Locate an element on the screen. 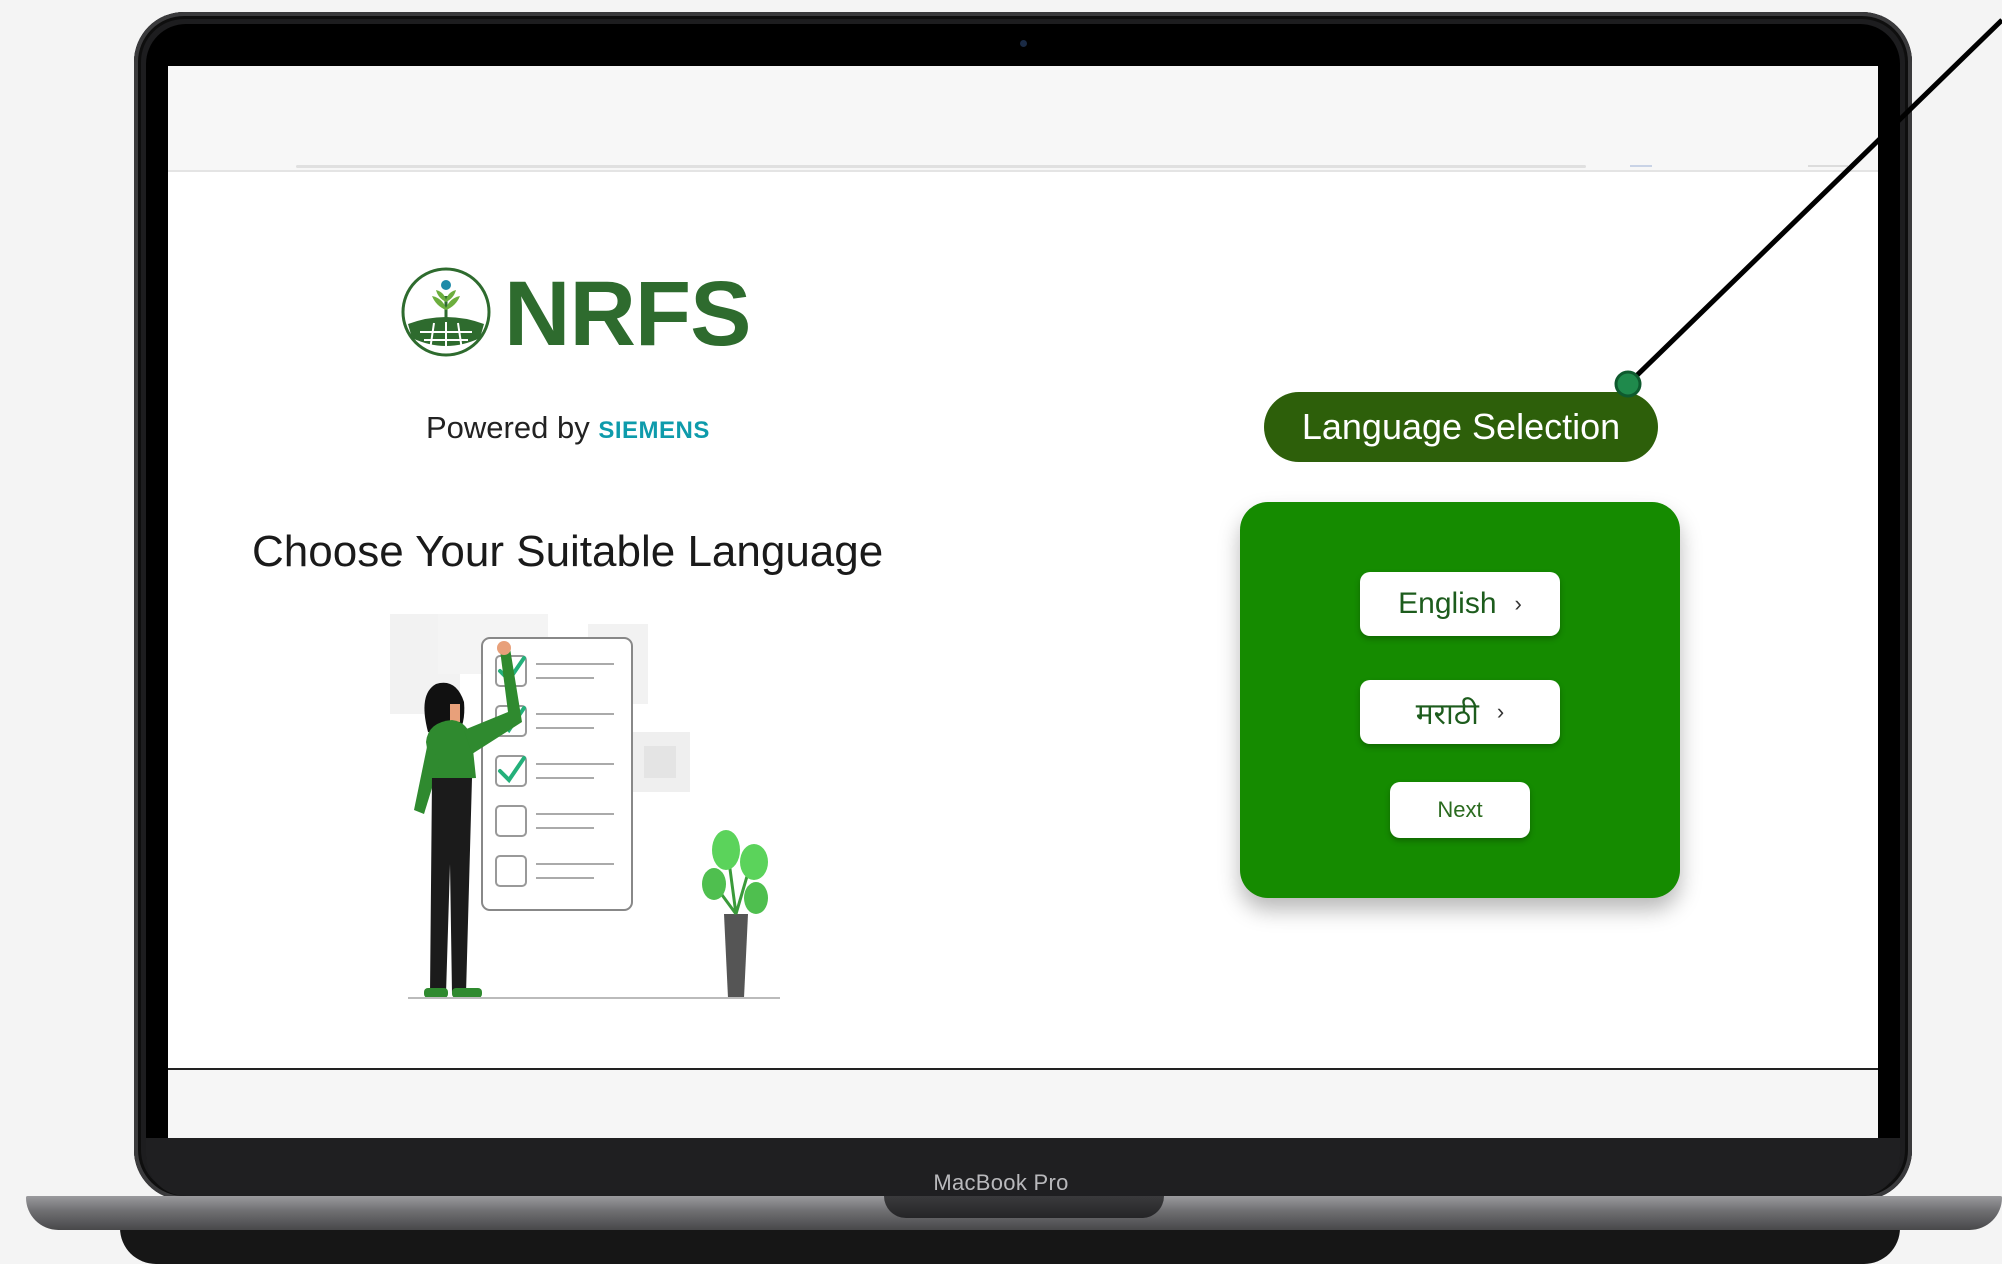  footer-bar is located at coordinates (1023, 1103).